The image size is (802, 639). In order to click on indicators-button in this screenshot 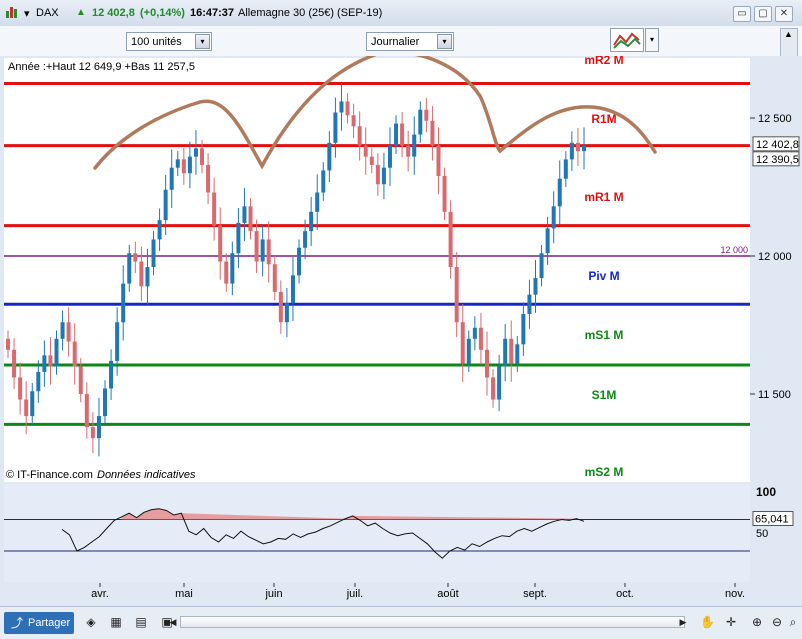, I will do `click(627, 40)`.